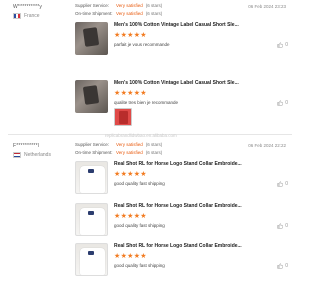 The width and height of the screenshot is (320, 282). What do you see at coordinates (27, 11) in the screenshot?
I see `reviewer: W**********y France` at bounding box center [27, 11].